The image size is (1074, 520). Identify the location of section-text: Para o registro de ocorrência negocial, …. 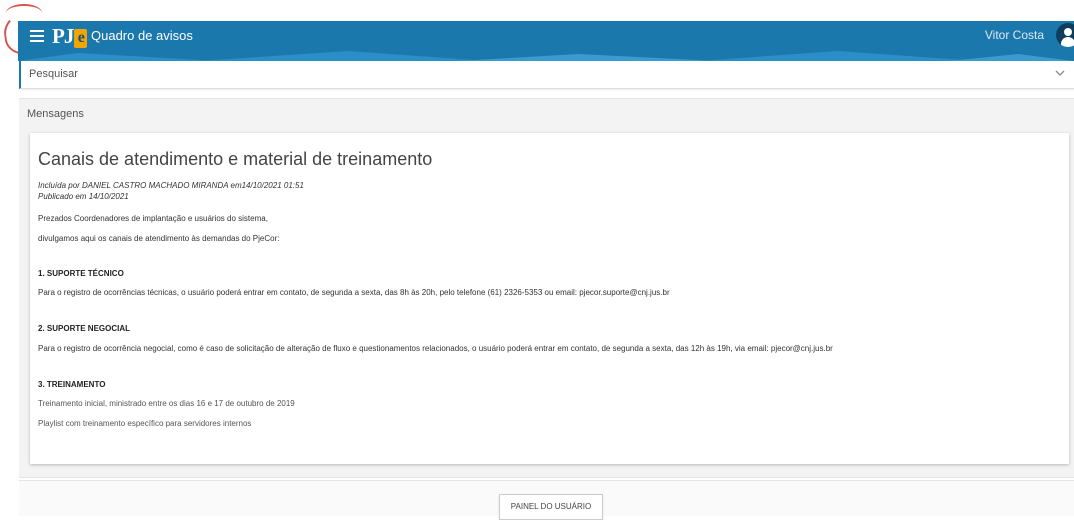
(435, 348).